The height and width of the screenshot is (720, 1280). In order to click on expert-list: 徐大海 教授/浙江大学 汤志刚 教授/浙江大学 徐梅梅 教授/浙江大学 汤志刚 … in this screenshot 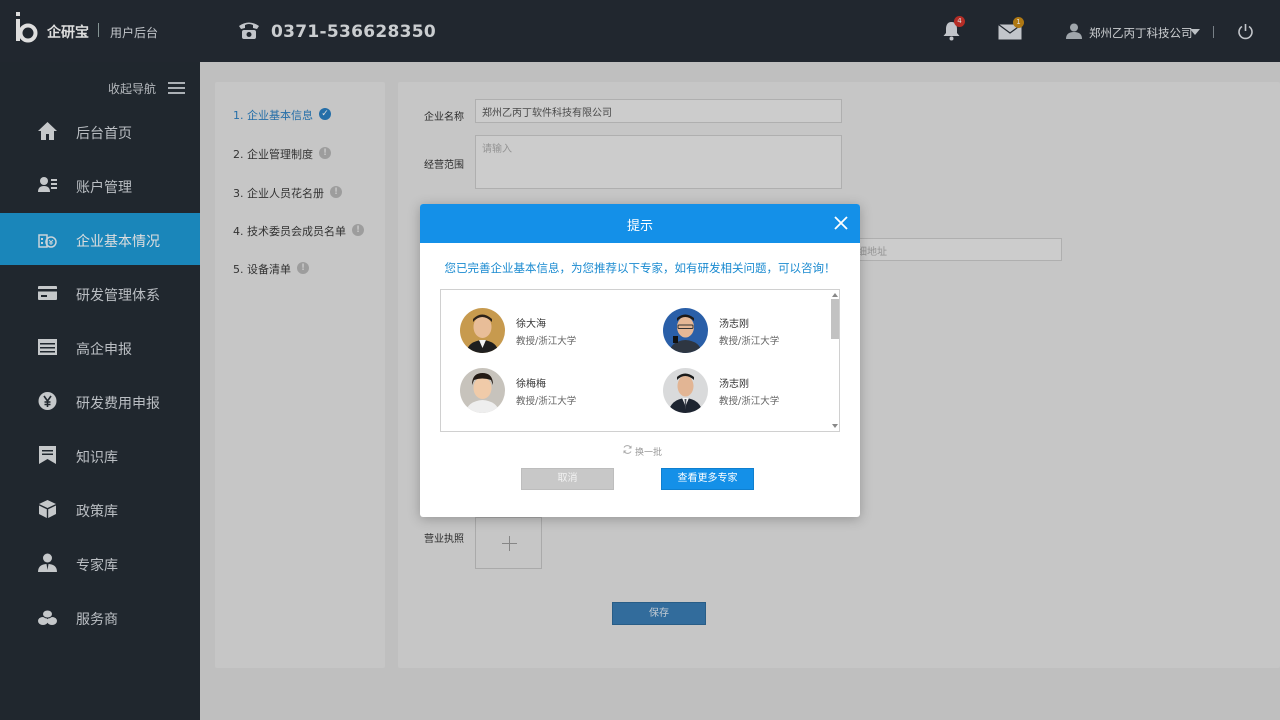, I will do `click(640, 360)`.